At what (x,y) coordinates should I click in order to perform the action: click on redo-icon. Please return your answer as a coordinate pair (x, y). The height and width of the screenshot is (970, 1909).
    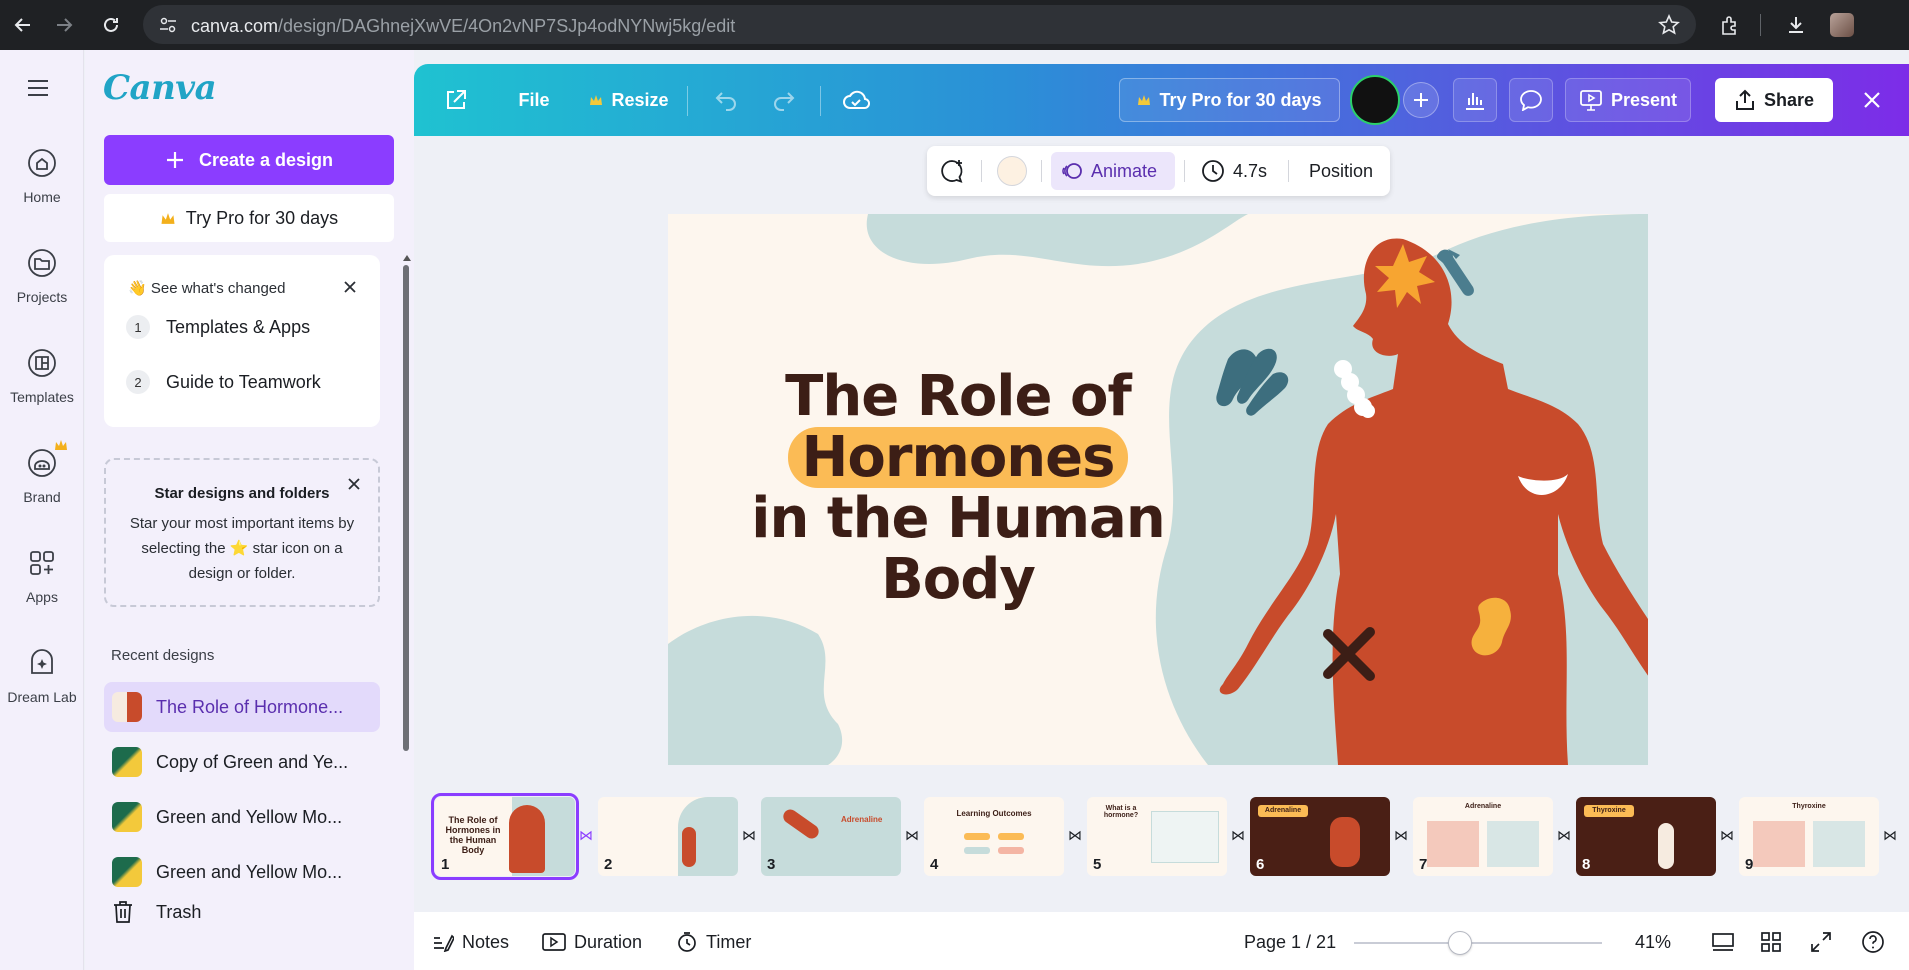
    Looking at the image, I should click on (784, 100).